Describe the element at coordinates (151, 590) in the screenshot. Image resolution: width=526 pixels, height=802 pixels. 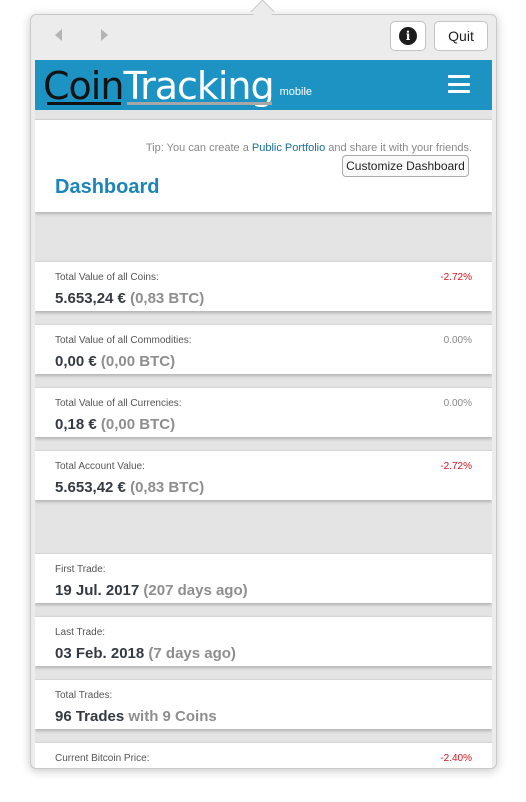
I see `stat-value: 19 Jul. 2017 (207 days ago)` at that location.